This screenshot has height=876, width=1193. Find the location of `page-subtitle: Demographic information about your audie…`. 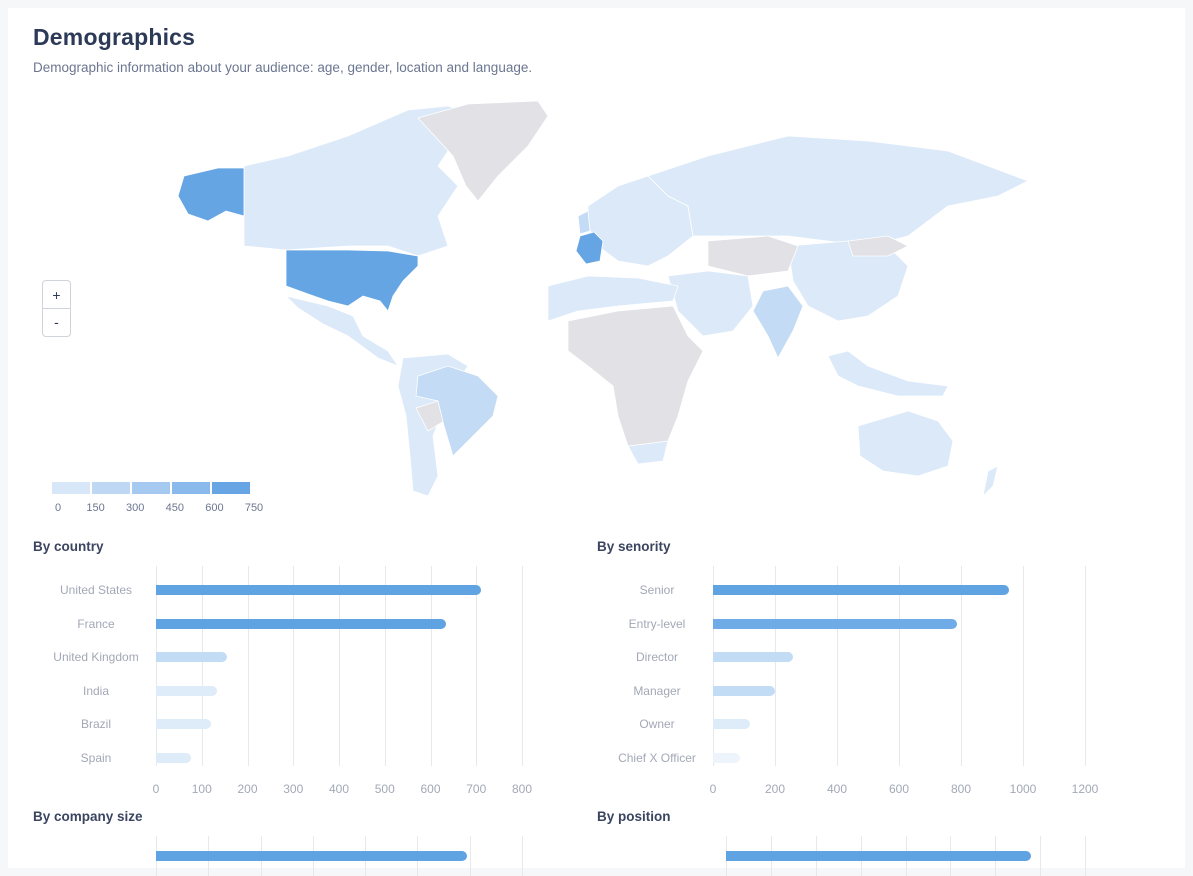

page-subtitle: Demographic information about your audie… is located at coordinates (283, 67).